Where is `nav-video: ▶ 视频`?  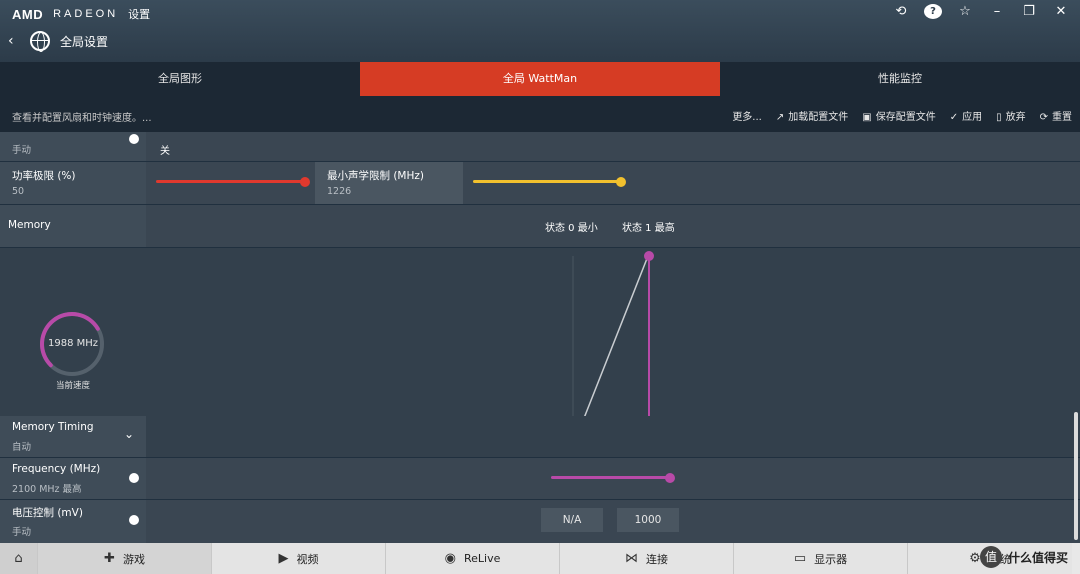 nav-video: ▶ 视频 is located at coordinates (299, 558).